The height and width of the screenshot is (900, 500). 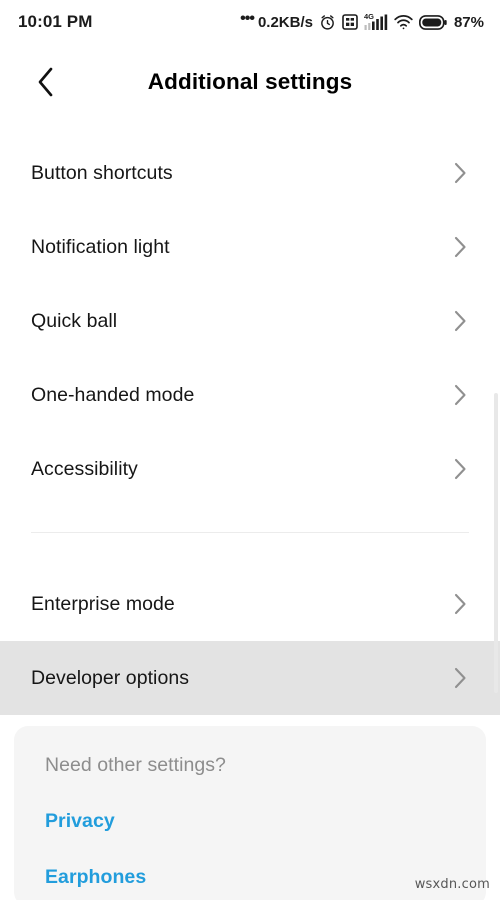 What do you see at coordinates (250, 395) in the screenshot?
I see `settings-row-one-handed-mode: One-handed mode` at bounding box center [250, 395].